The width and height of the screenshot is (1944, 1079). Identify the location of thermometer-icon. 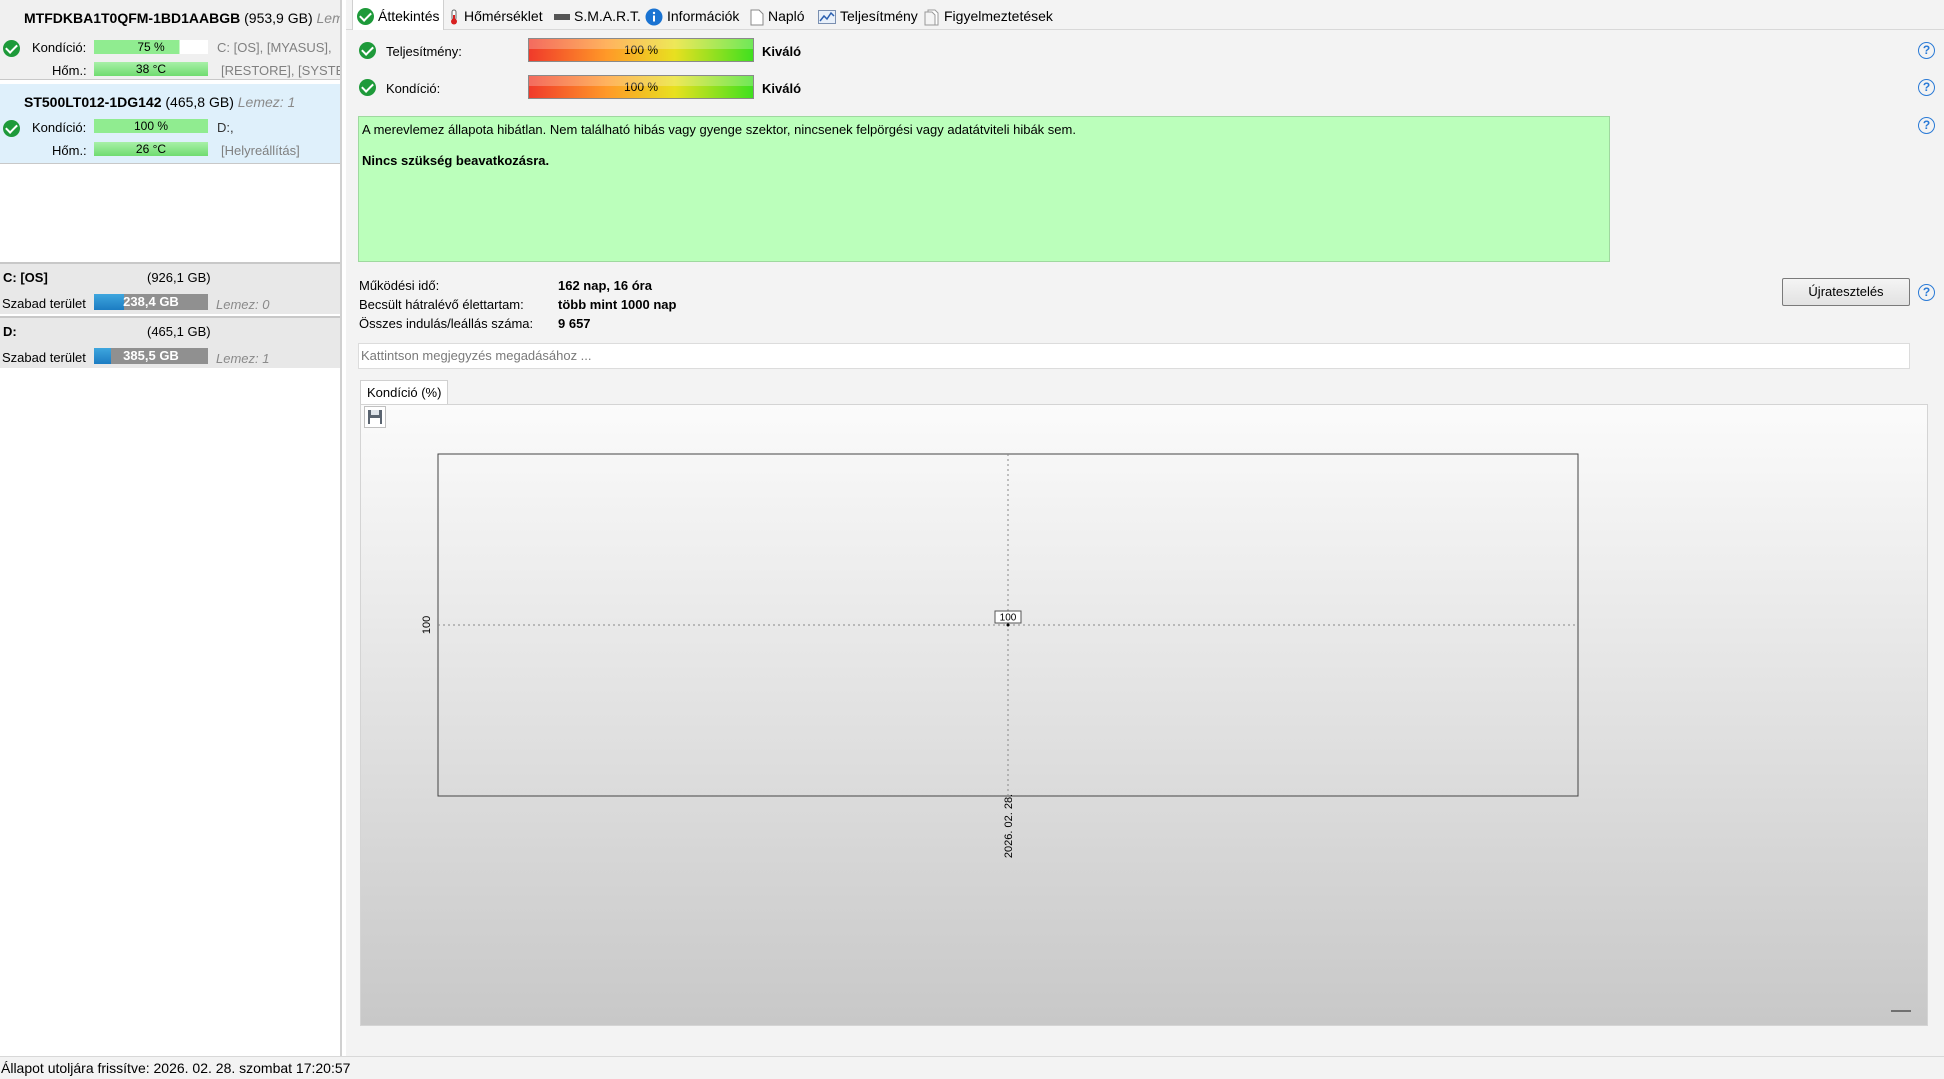
(454, 17).